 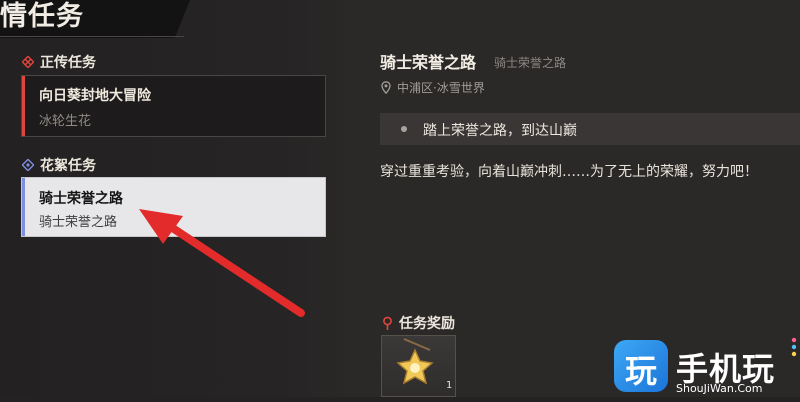 What do you see at coordinates (418, 366) in the screenshot?
I see `reward-item-slot` at bounding box center [418, 366].